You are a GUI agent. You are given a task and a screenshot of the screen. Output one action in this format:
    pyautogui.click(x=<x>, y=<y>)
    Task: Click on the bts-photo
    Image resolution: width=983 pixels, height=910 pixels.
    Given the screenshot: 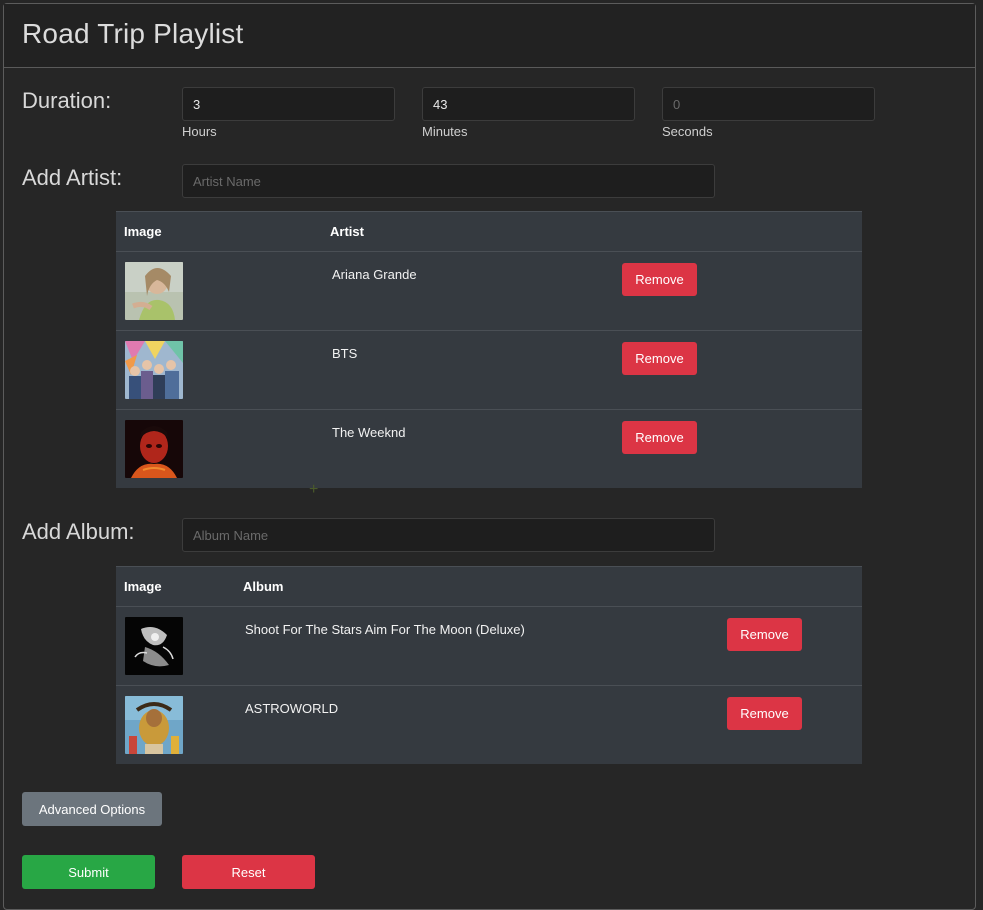 What is the action you would take?
    pyautogui.click(x=154, y=370)
    